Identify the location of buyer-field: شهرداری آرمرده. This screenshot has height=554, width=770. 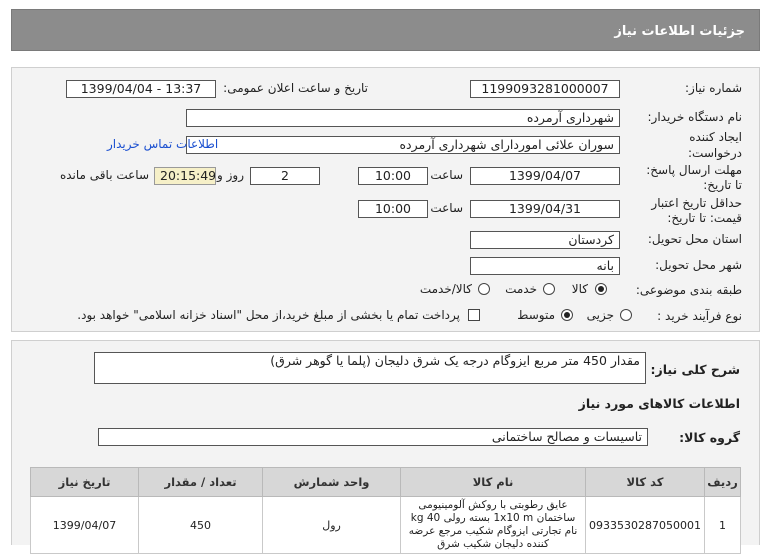
(403, 118).